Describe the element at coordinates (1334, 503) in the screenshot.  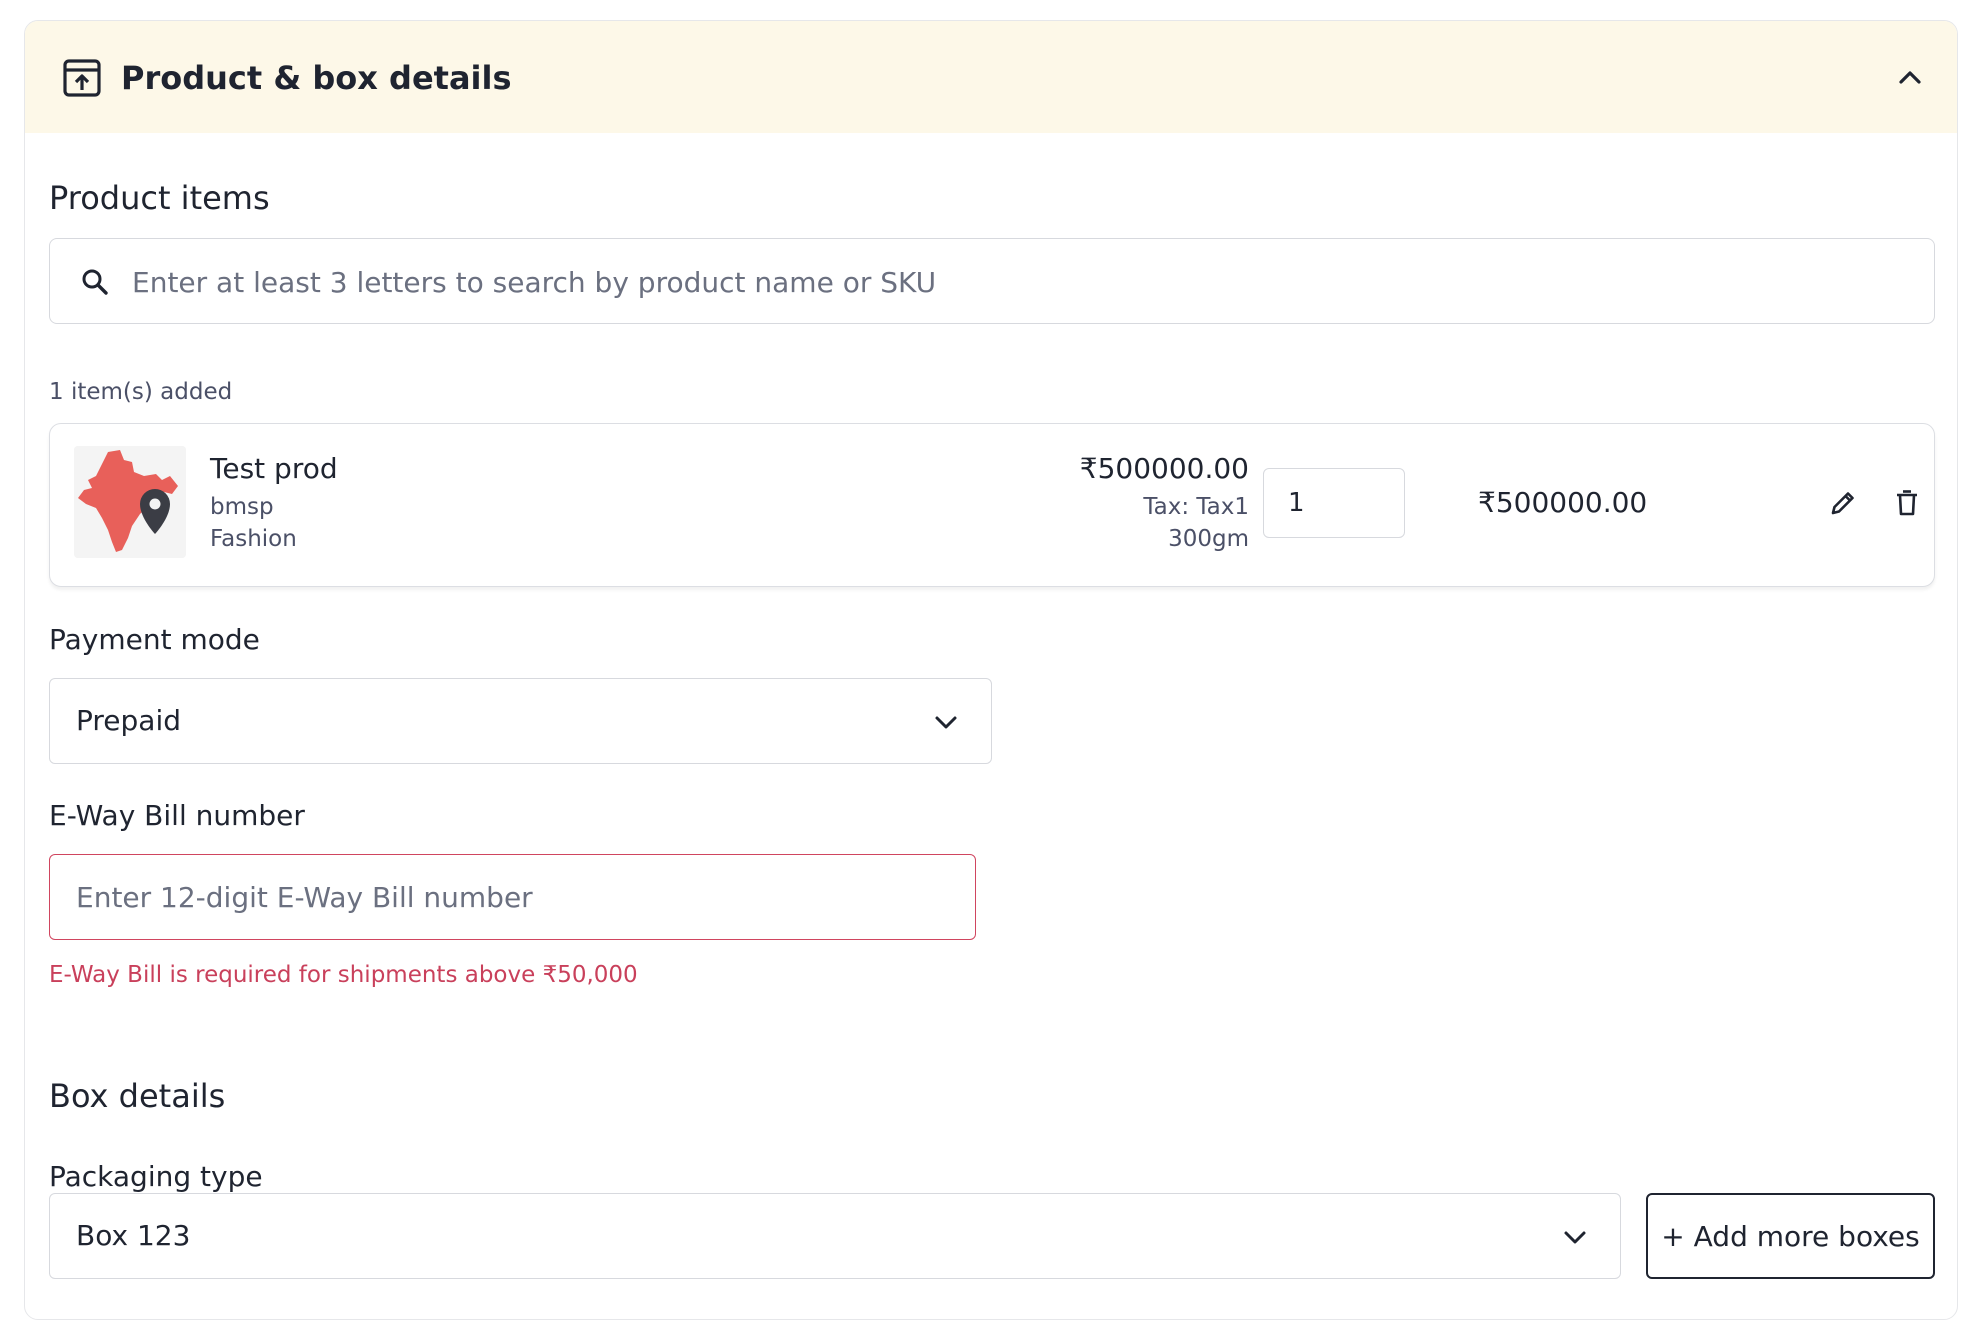
I see `quantity-input` at that location.